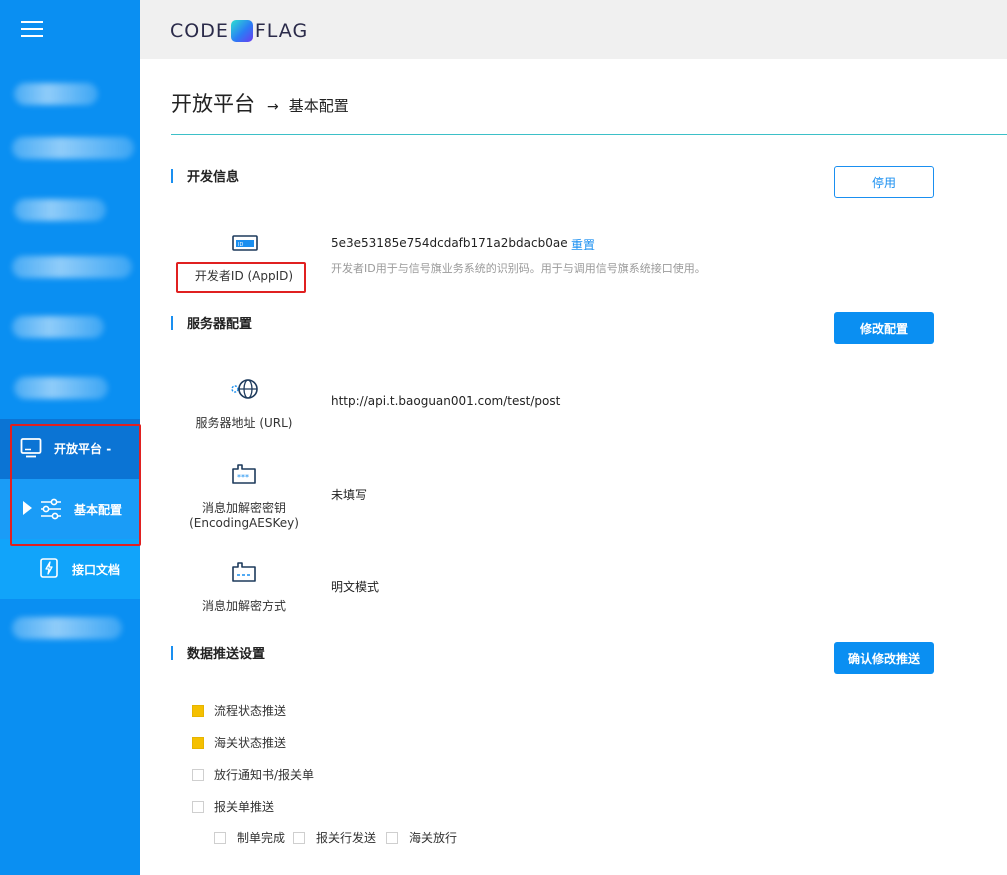 The image size is (1007, 875). I want to click on section-title: 服务器配置, so click(220, 324).